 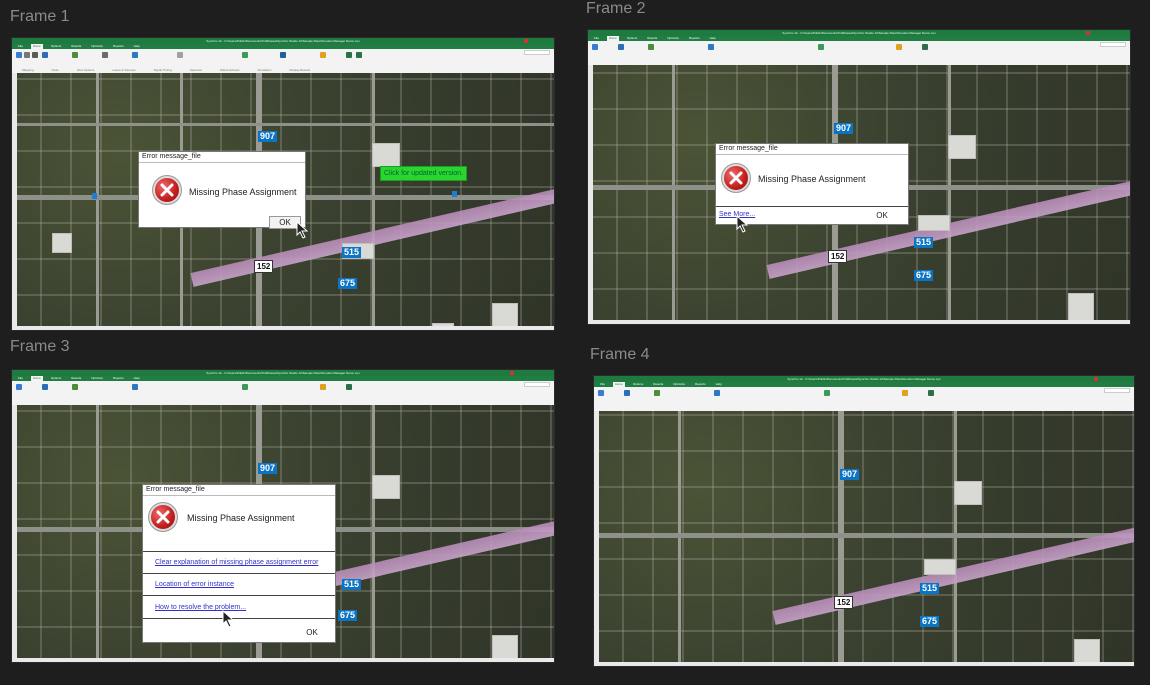 I want to click on ribbon-group-display: Display Results, so click(x=300, y=70).